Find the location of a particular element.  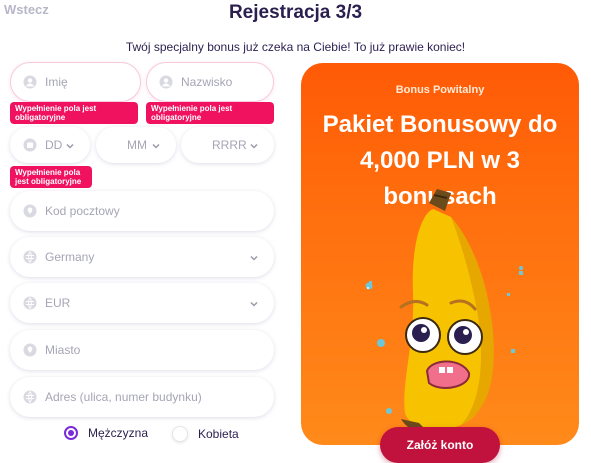

dob-year-select: RRRR is located at coordinates (227, 145).